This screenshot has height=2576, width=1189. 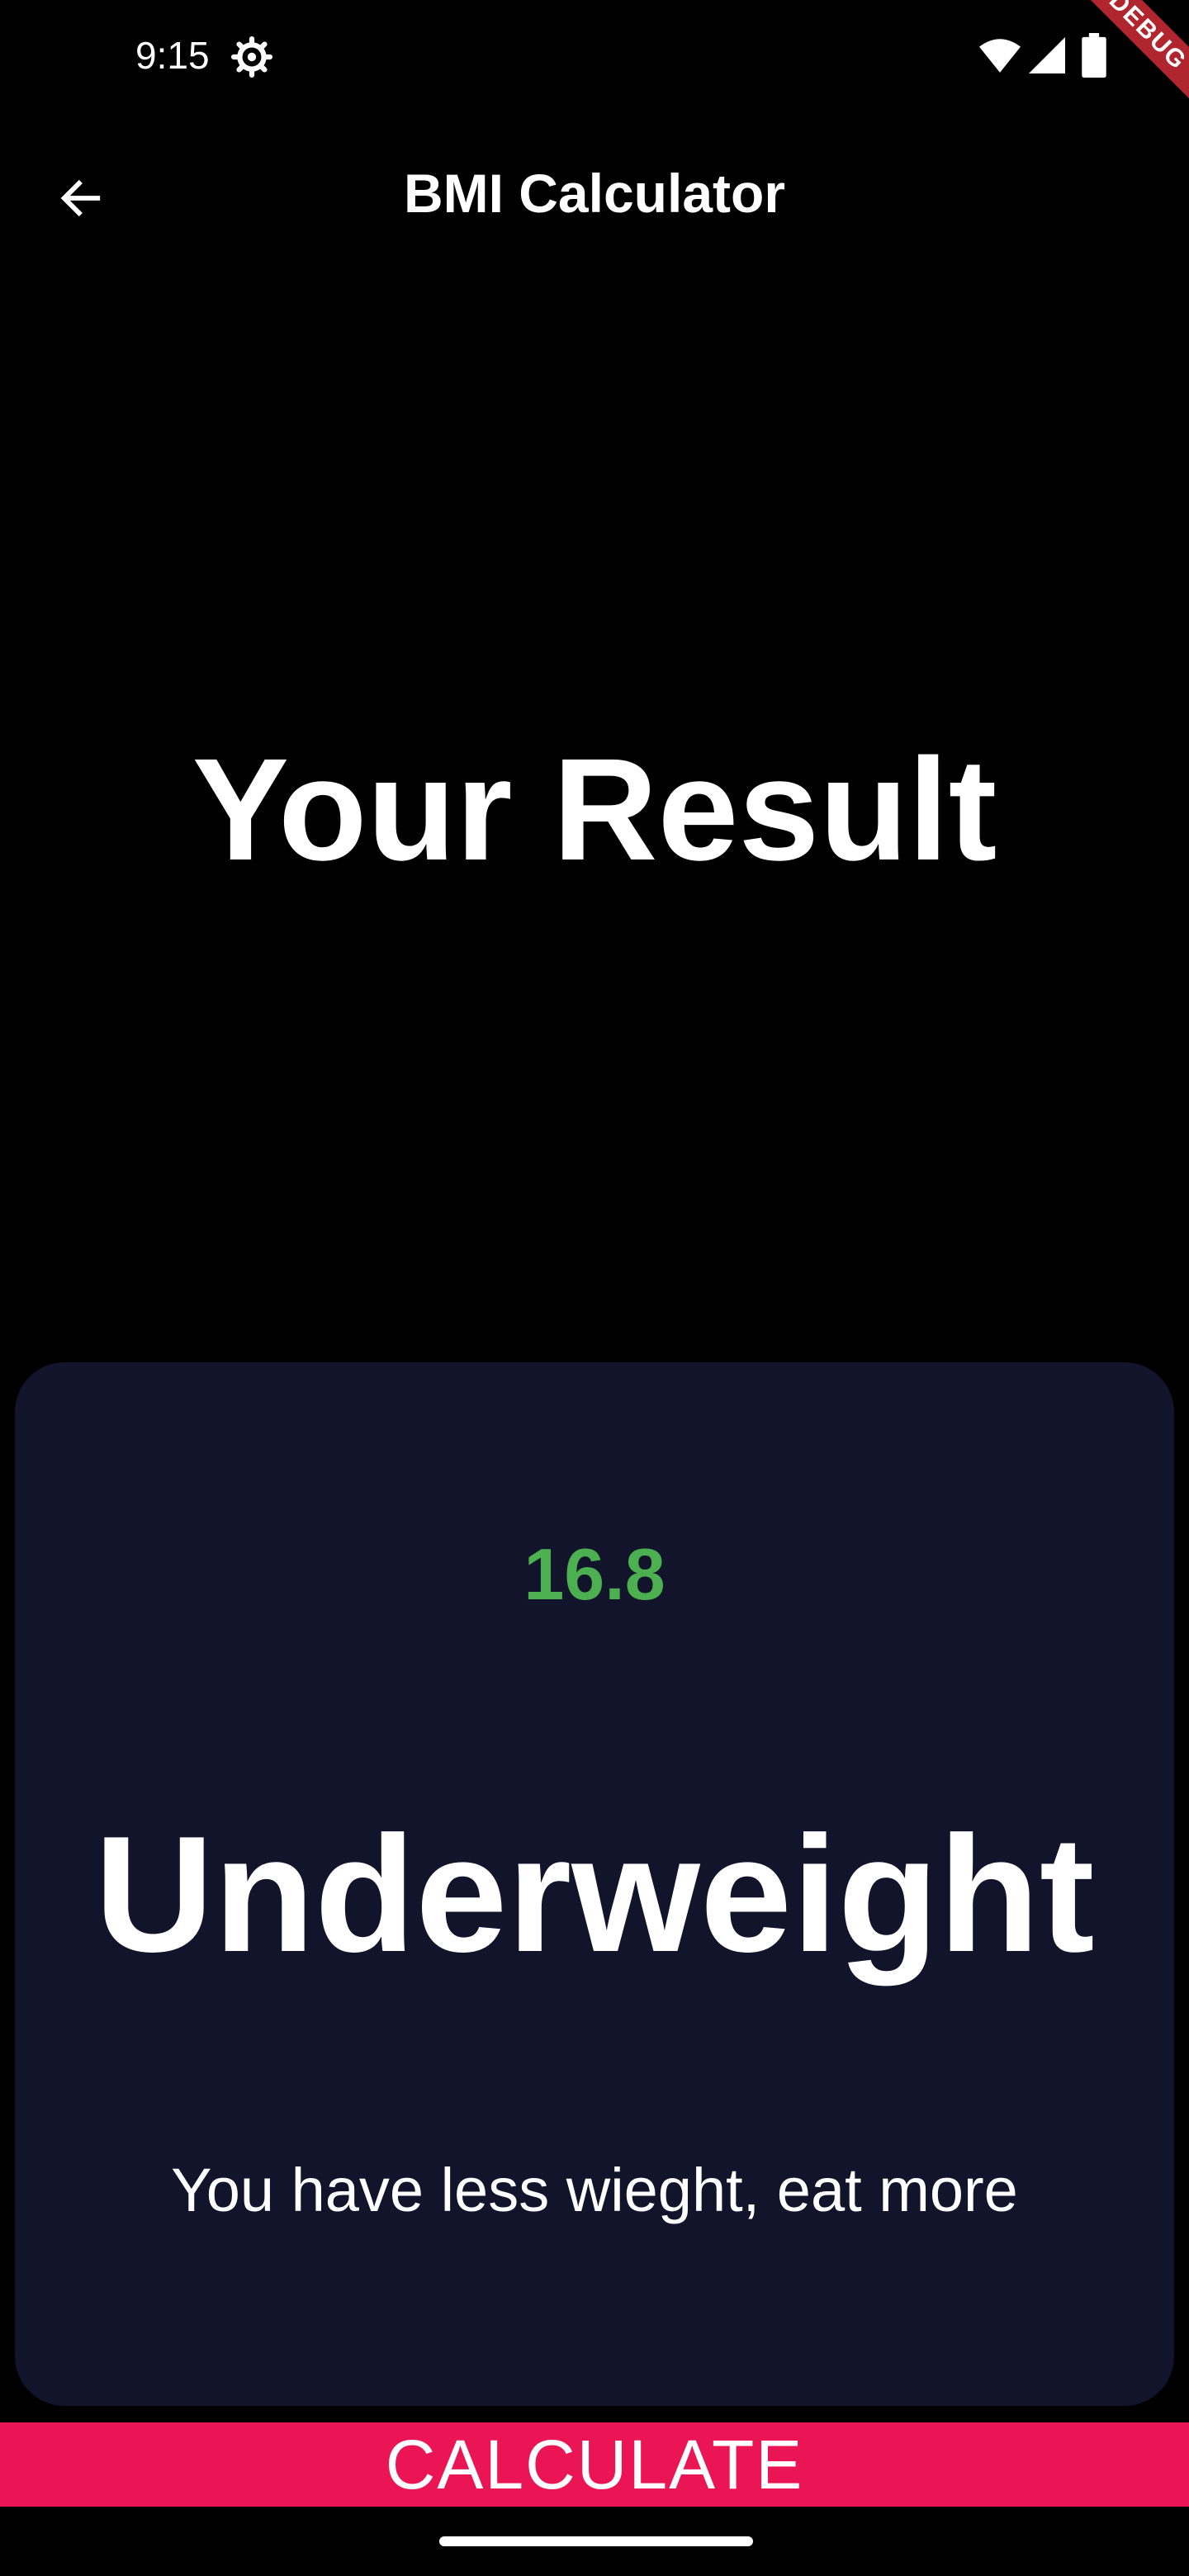 What do you see at coordinates (594, 58) in the screenshot?
I see `status-bar: 9:15` at bounding box center [594, 58].